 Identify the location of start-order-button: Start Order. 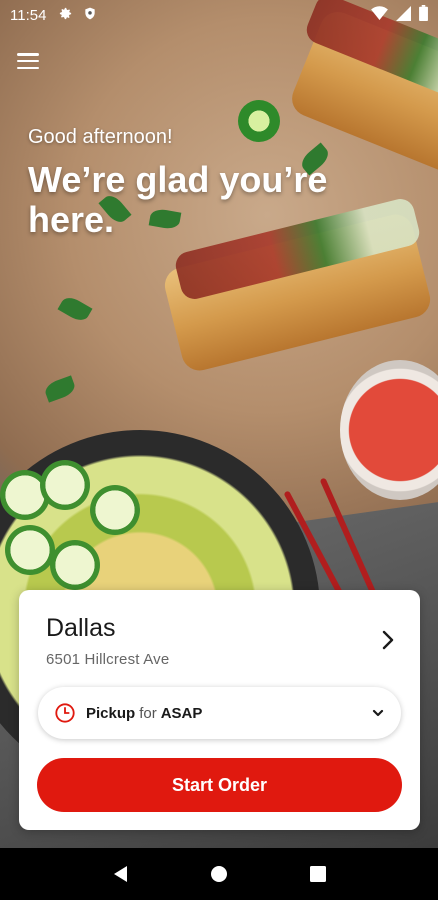
(219, 785).